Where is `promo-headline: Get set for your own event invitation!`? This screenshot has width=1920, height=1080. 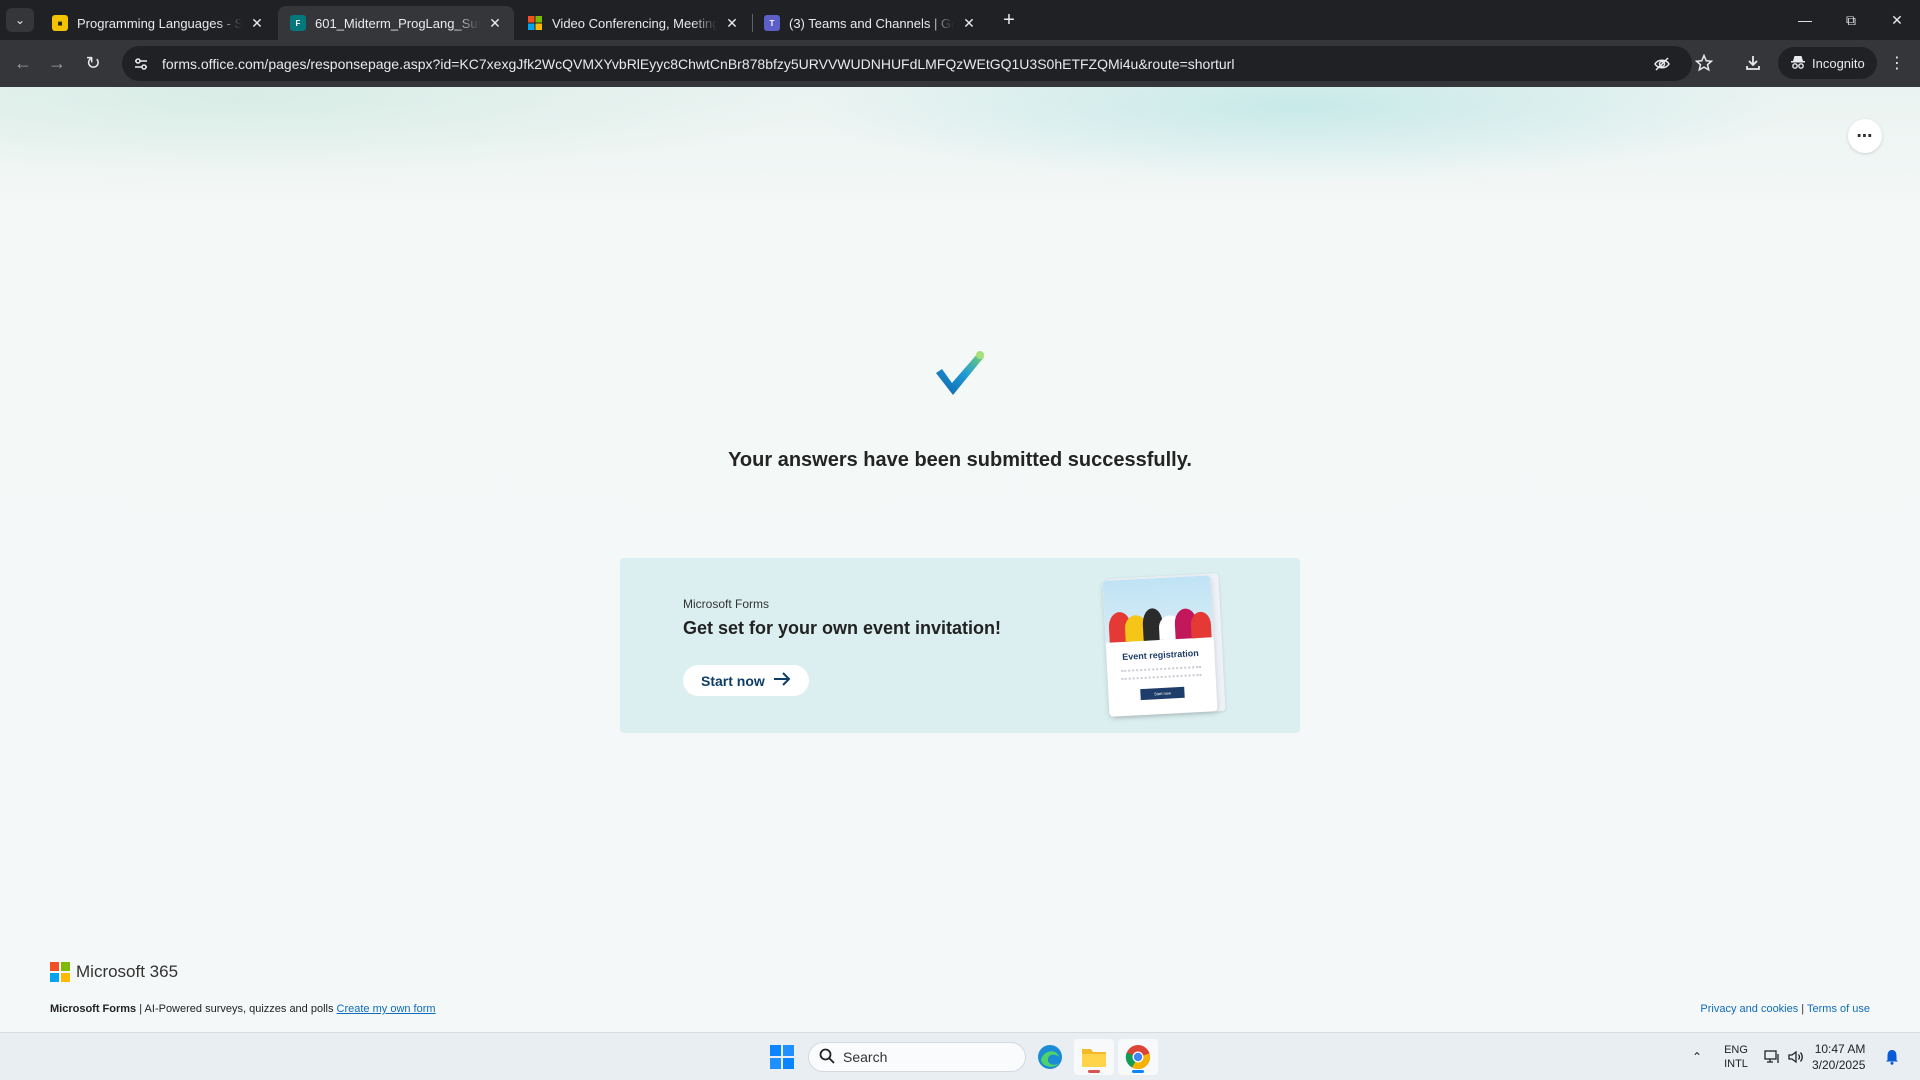 promo-headline: Get set for your own event invitation! is located at coordinates (842, 628).